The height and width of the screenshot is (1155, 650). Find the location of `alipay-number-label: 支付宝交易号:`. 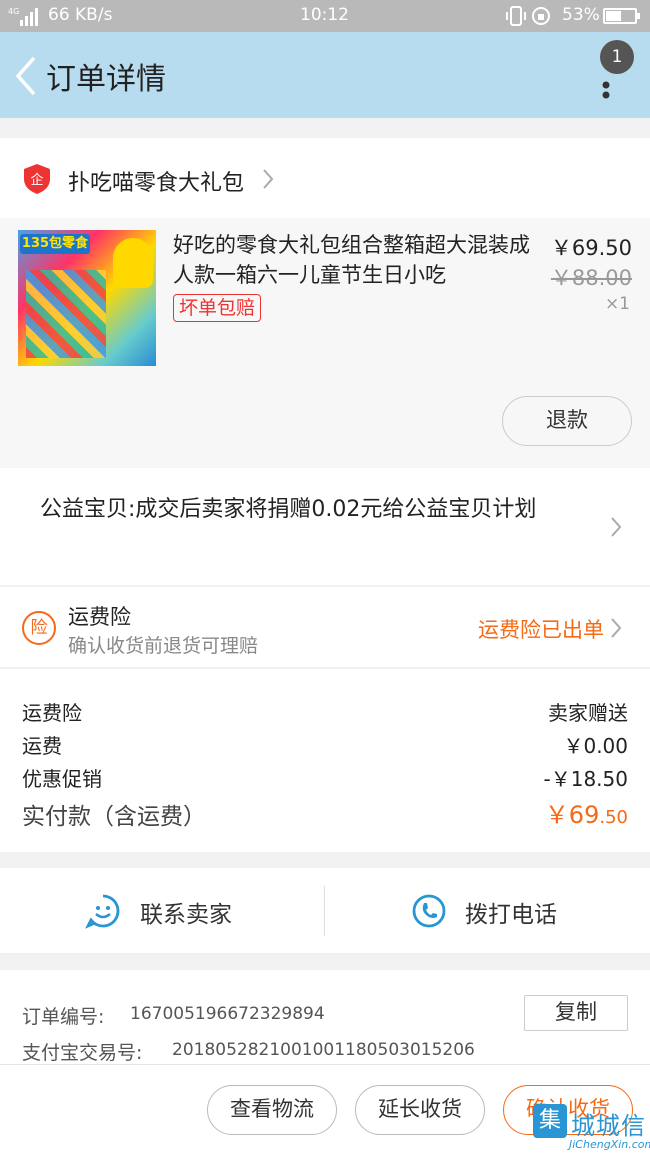

alipay-number-label: 支付宝交易号: is located at coordinates (82, 1053).